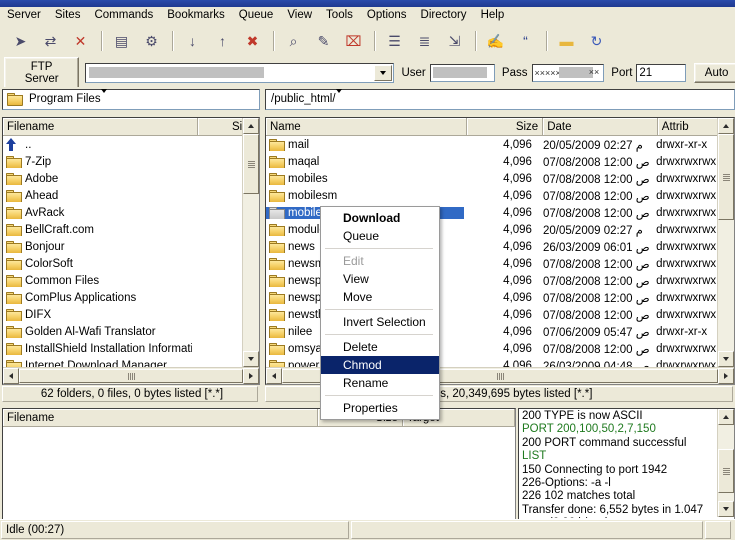 The image size is (735, 540). I want to click on local-scroll-up-button, so click(251, 126).